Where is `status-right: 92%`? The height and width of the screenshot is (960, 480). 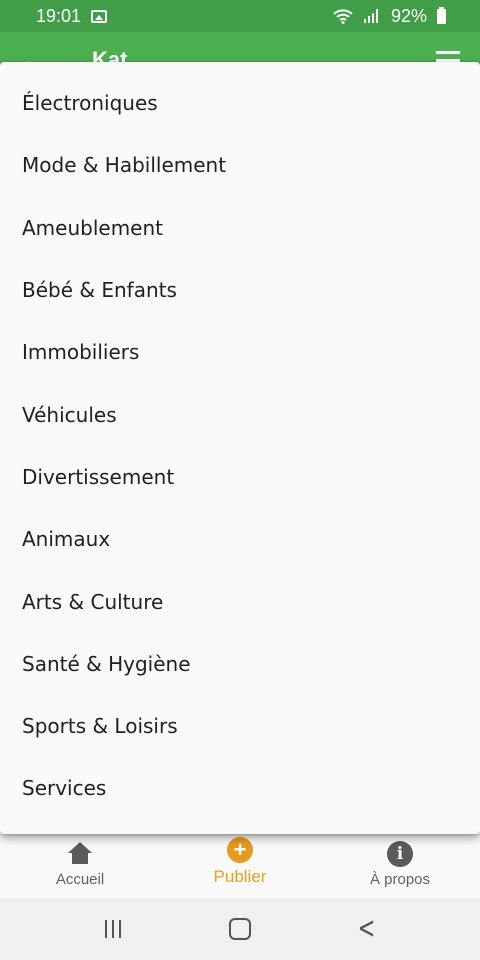
status-right: 92% is located at coordinates (389, 16).